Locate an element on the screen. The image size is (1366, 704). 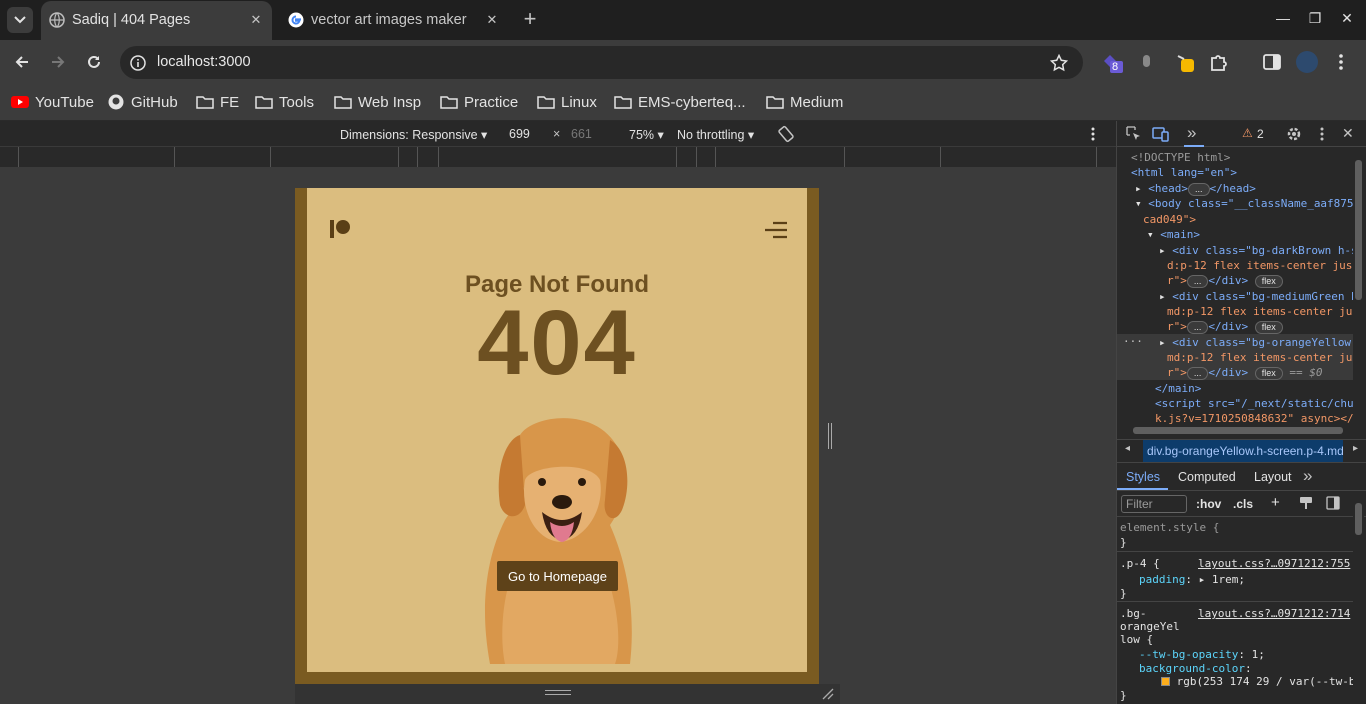
bookmark-folder-linux: Linux is located at coordinates (567, 102).